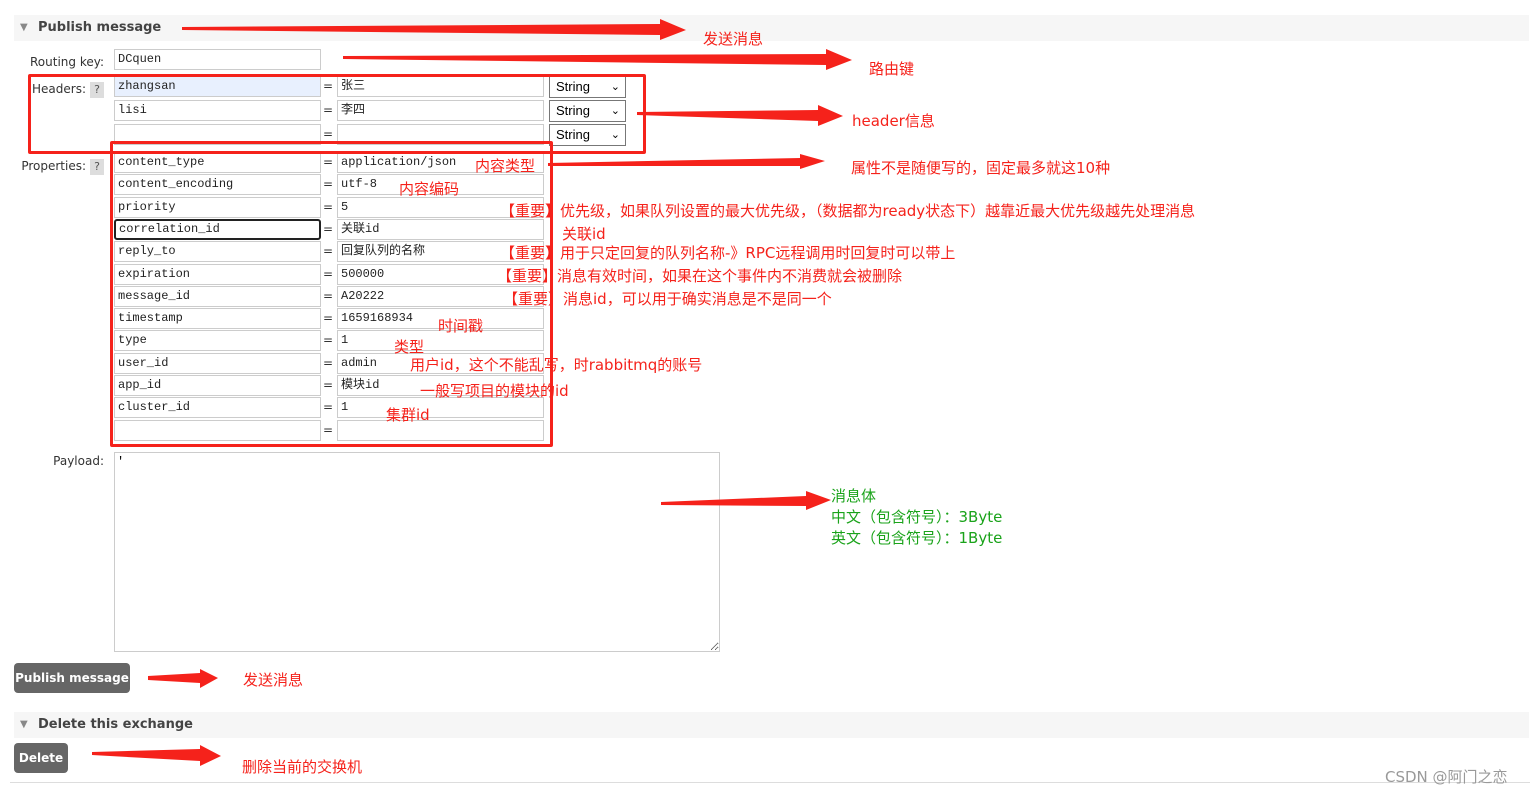 This screenshot has width=1537, height=794. What do you see at coordinates (917, 538) in the screenshot?
I see `annotation-payload-3: 英文（包含符号）：1Byte` at bounding box center [917, 538].